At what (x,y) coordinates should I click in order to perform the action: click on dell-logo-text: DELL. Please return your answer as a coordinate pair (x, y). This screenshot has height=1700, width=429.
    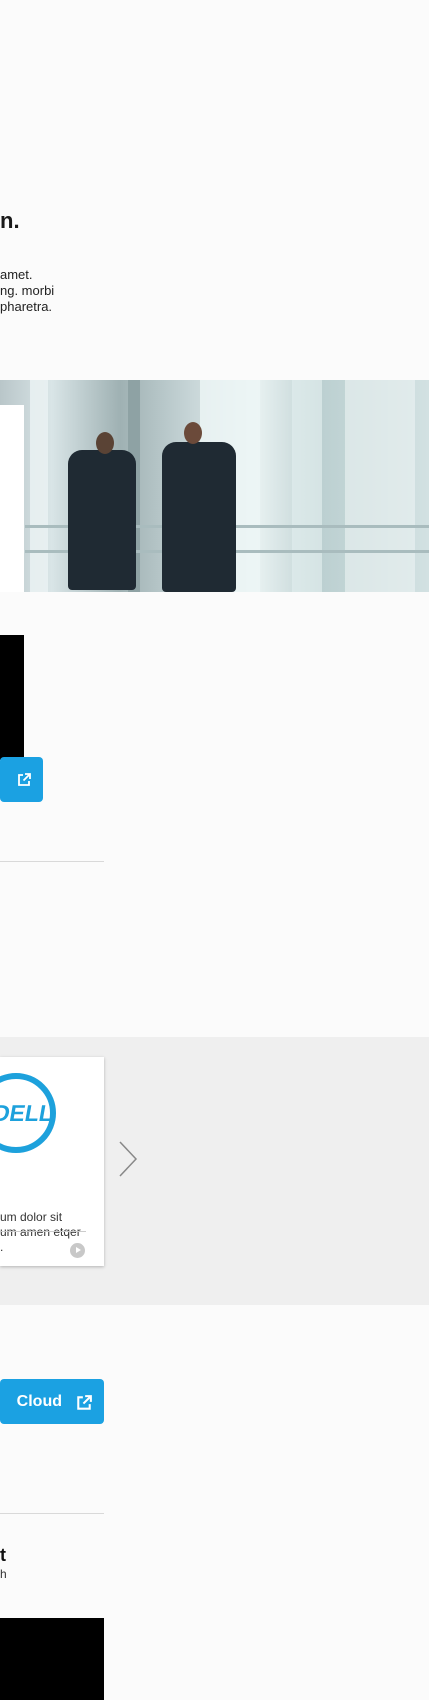
    Looking at the image, I should click on (28, 1113).